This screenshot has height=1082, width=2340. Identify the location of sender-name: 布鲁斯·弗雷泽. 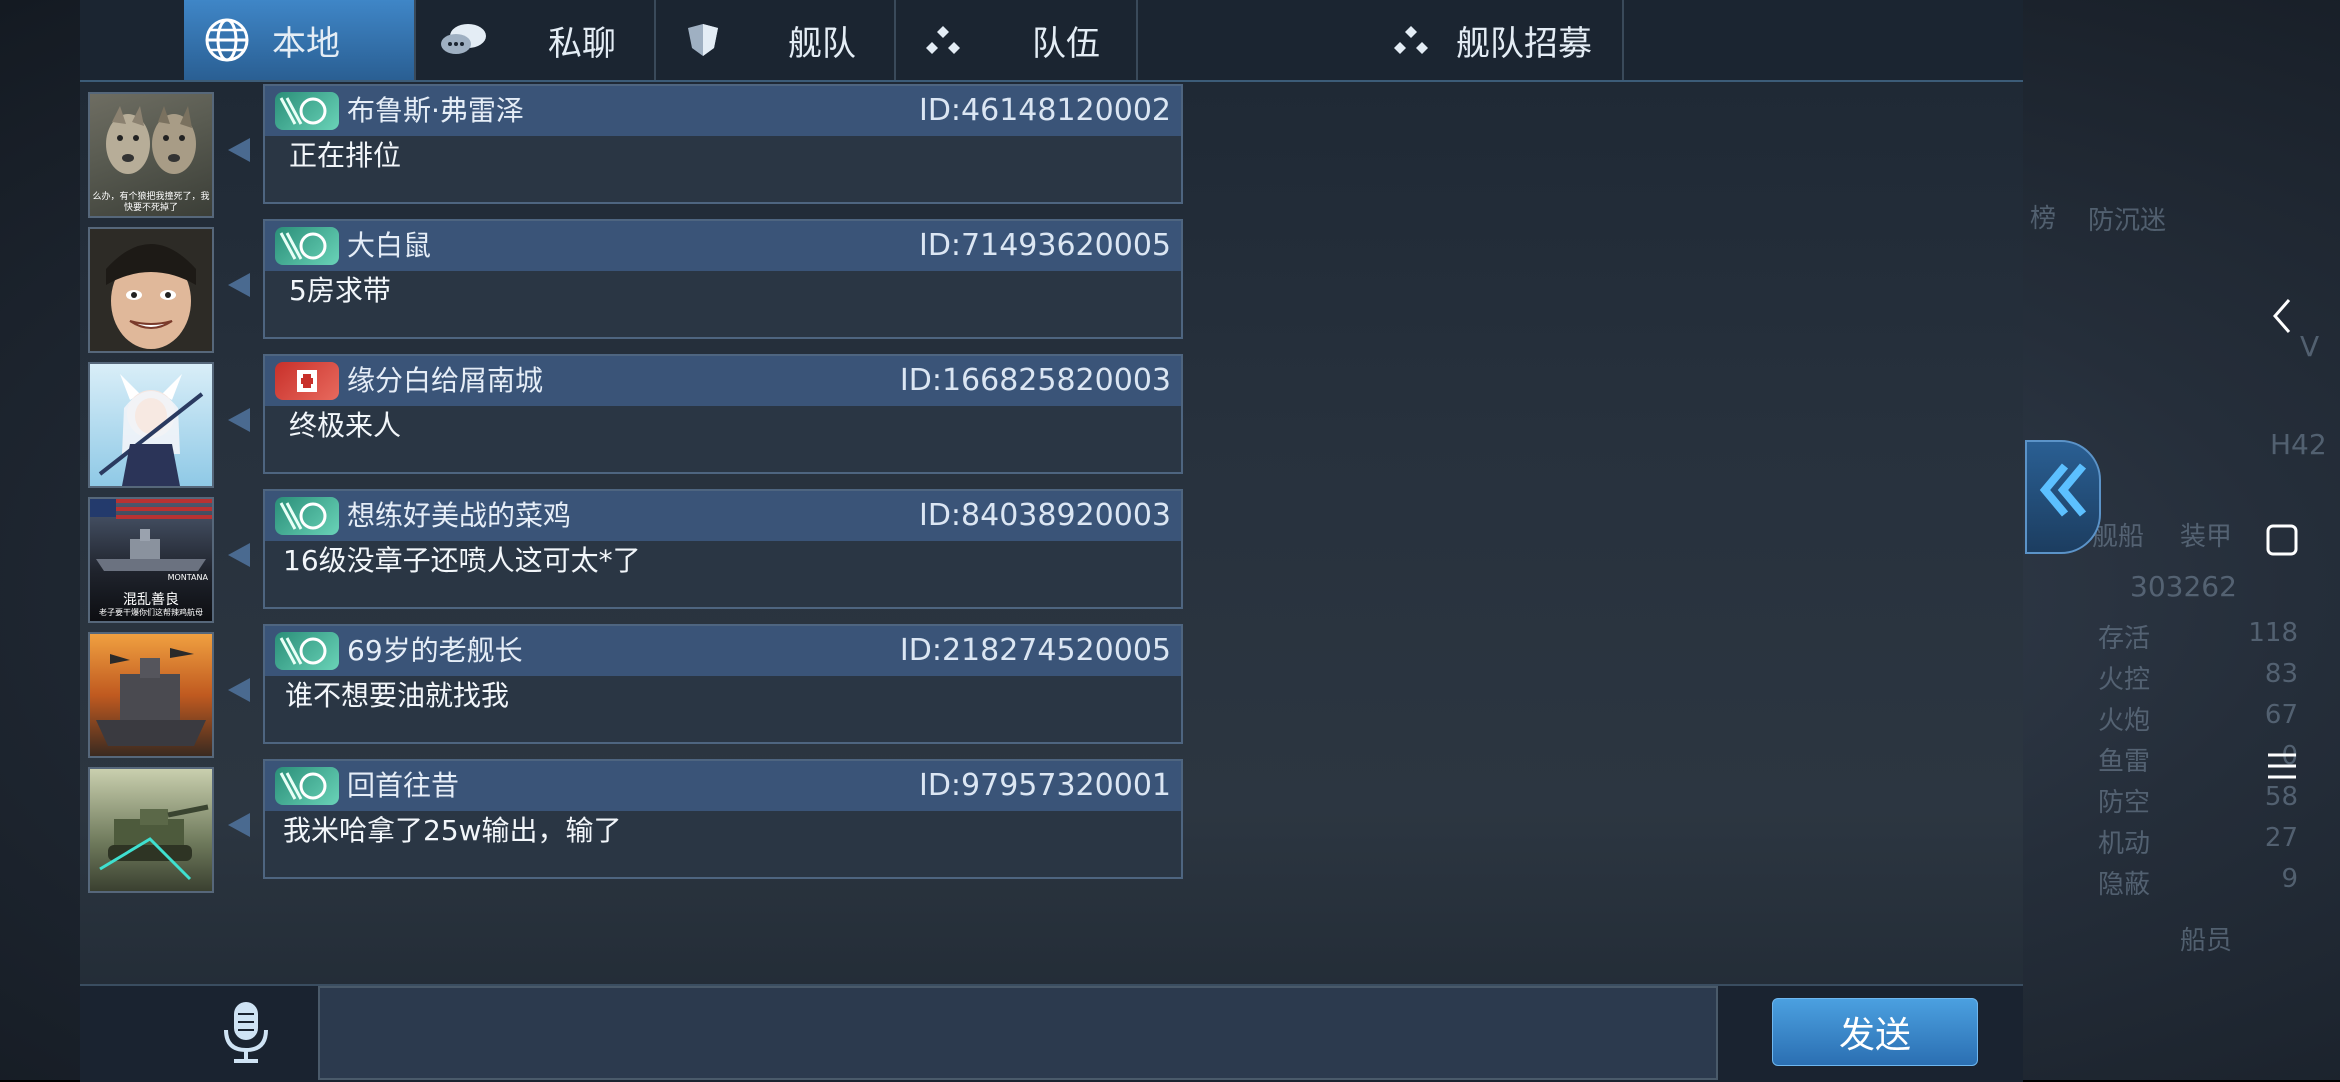
(435, 111).